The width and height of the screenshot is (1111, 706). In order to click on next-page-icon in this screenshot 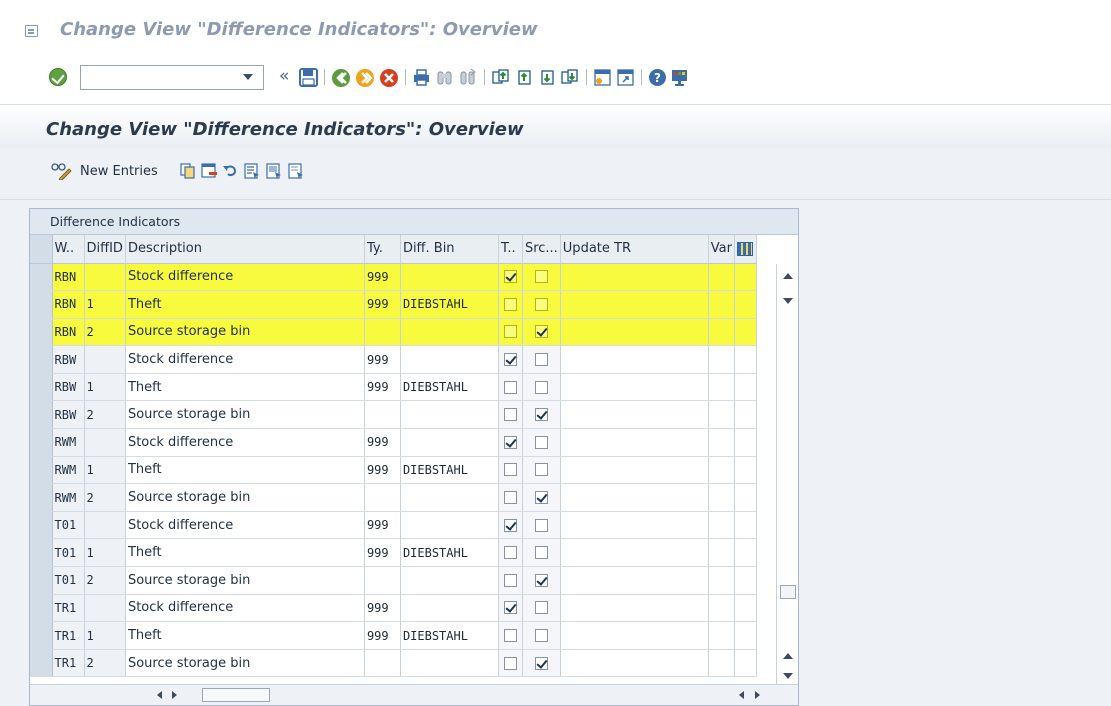, I will do `click(546, 77)`.